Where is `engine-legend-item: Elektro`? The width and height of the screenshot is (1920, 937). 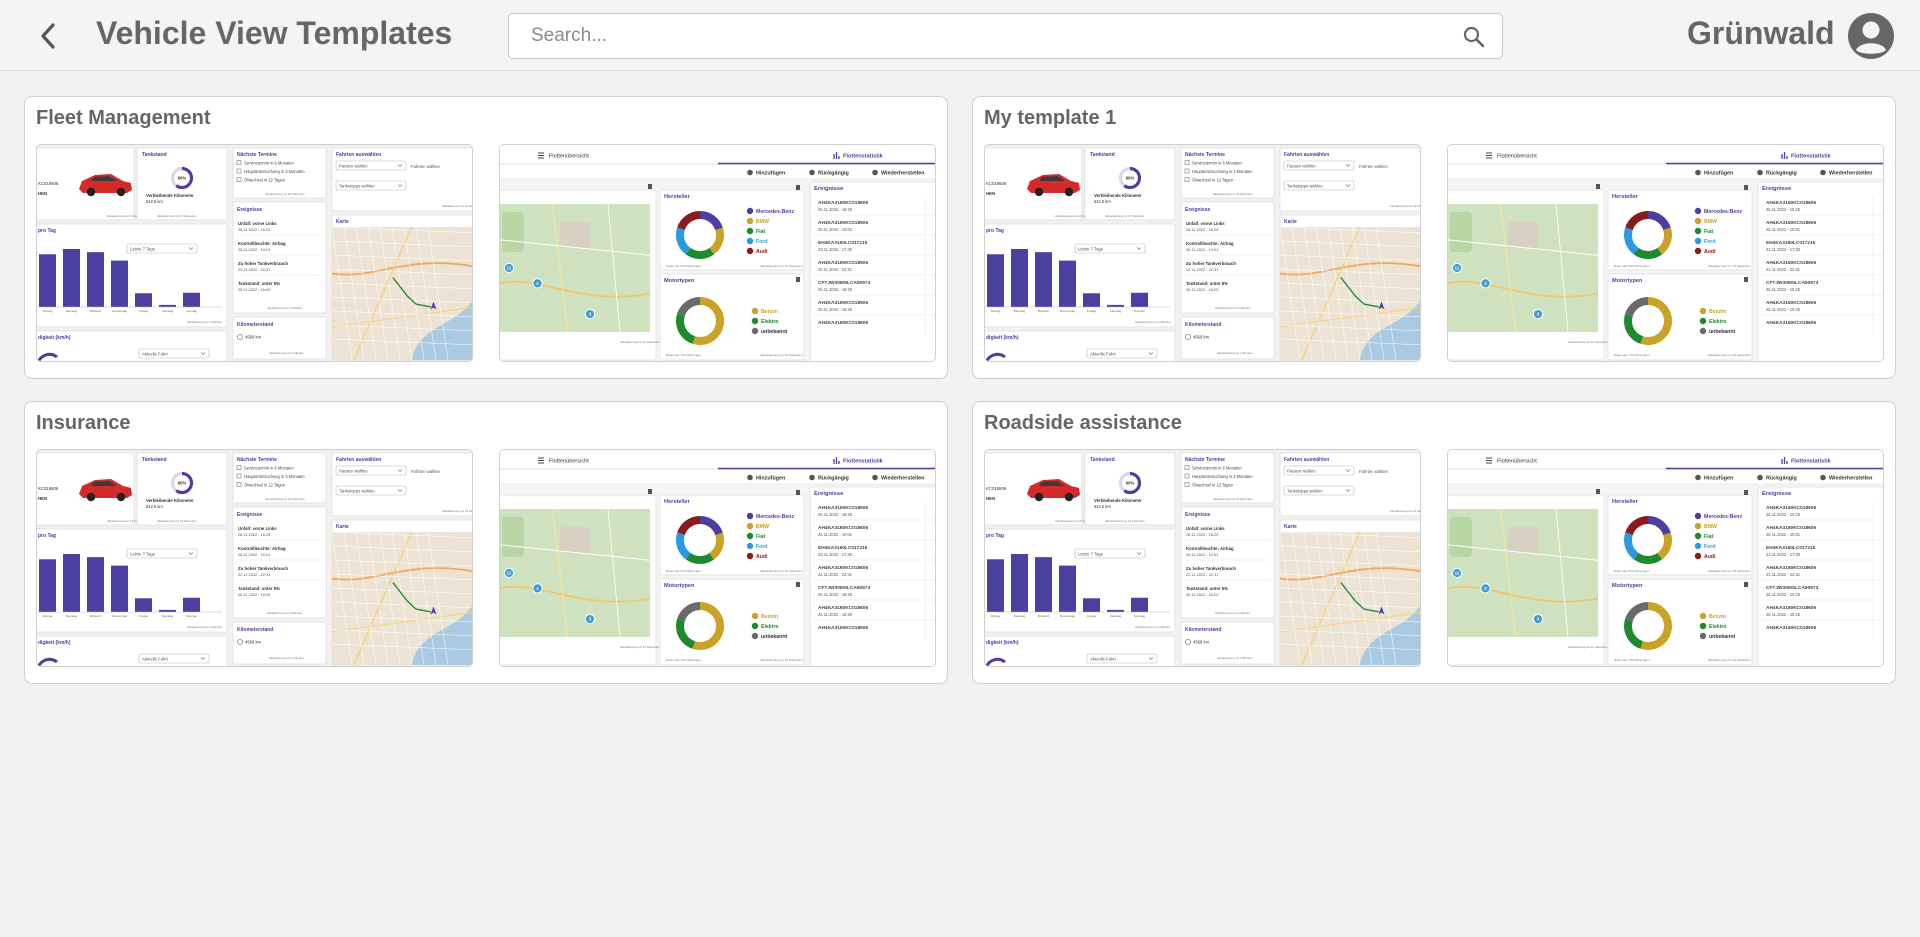
engine-legend-item: Elektro is located at coordinates (770, 627).